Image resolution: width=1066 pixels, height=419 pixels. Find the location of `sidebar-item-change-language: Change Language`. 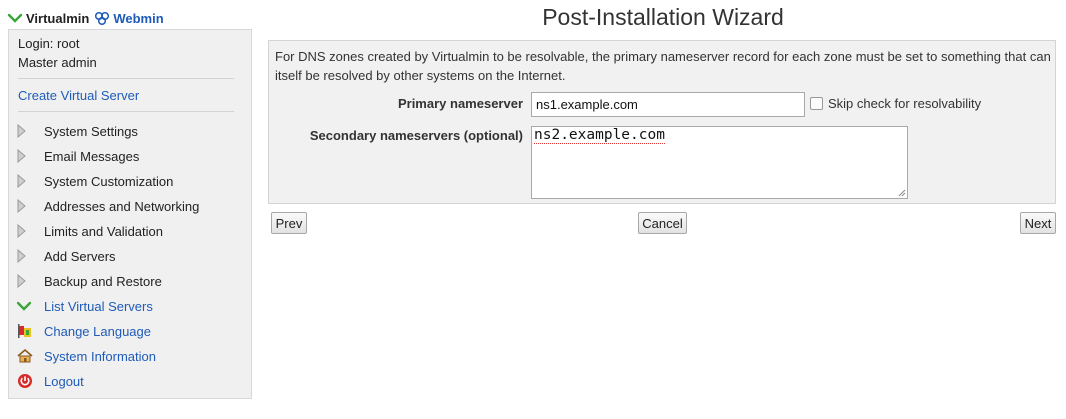

sidebar-item-change-language: Change Language is located at coordinates (84, 331).